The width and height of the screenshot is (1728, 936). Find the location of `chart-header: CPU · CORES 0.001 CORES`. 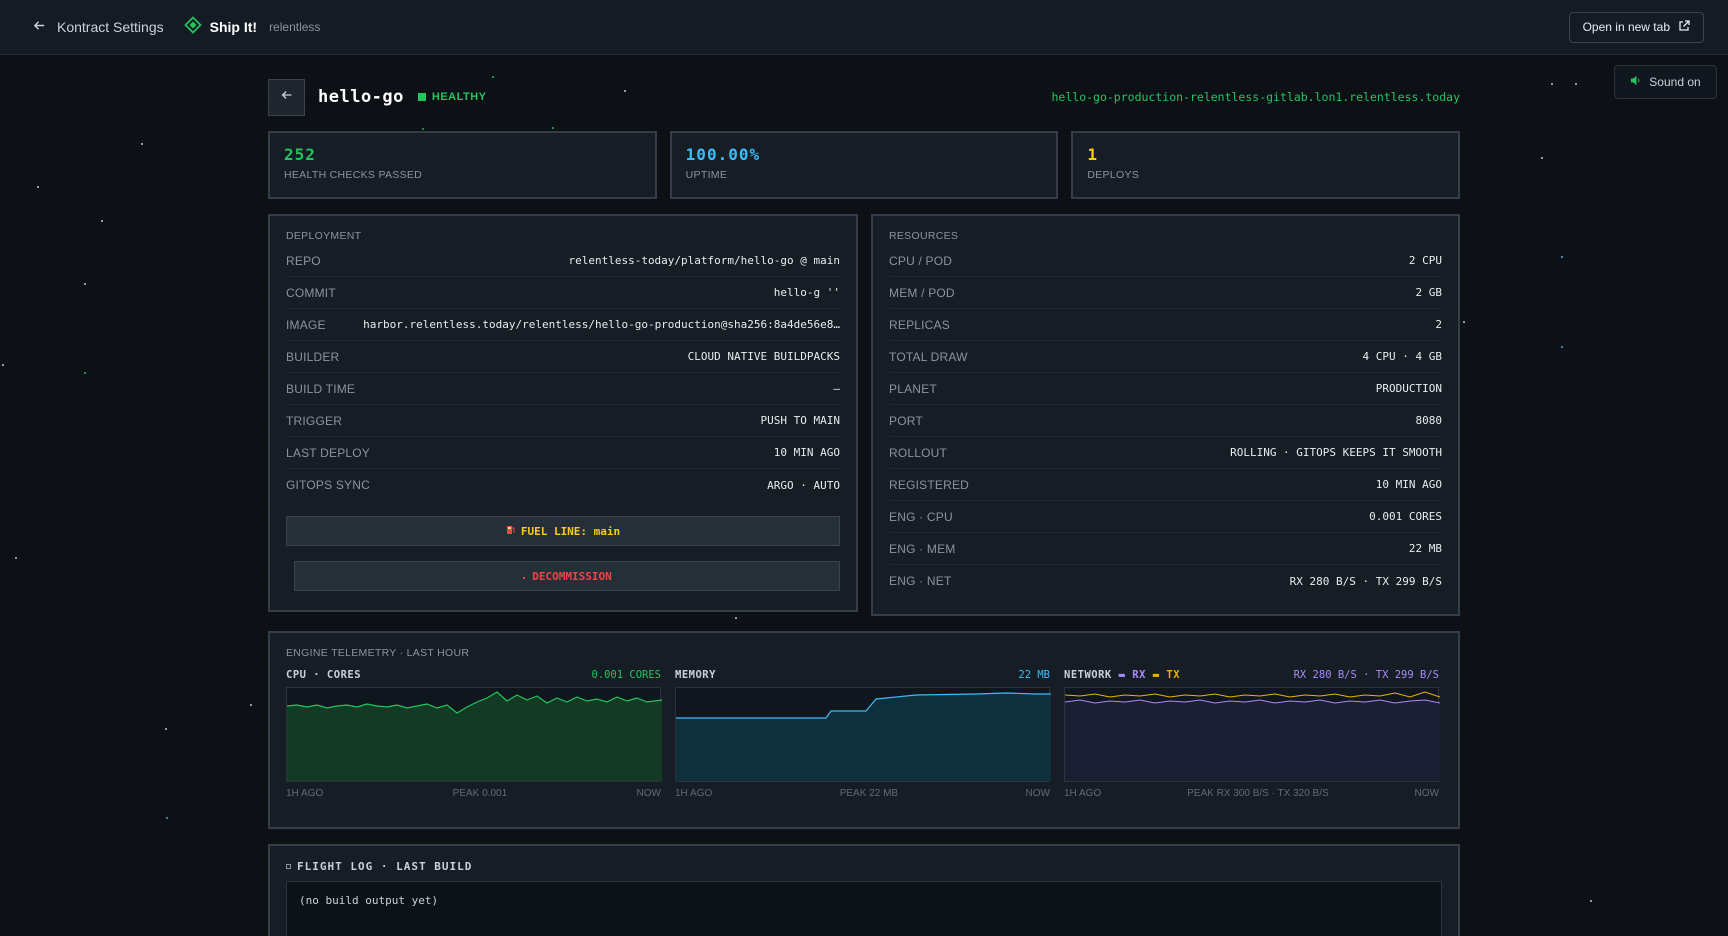

chart-header: CPU · CORES 0.001 CORES is located at coordinates (473, 675).